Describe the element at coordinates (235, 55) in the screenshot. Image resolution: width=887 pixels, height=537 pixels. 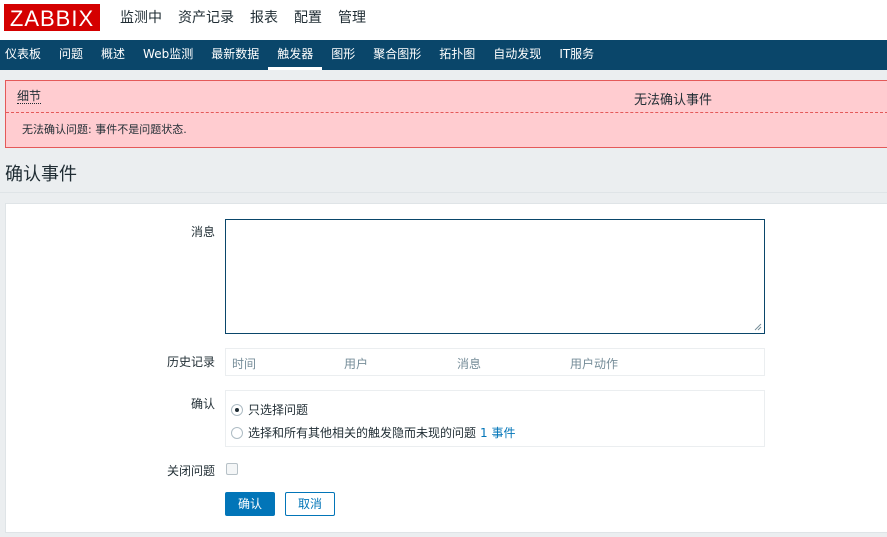
I see `sub-menu-latest-data: 最新数据` at that location.